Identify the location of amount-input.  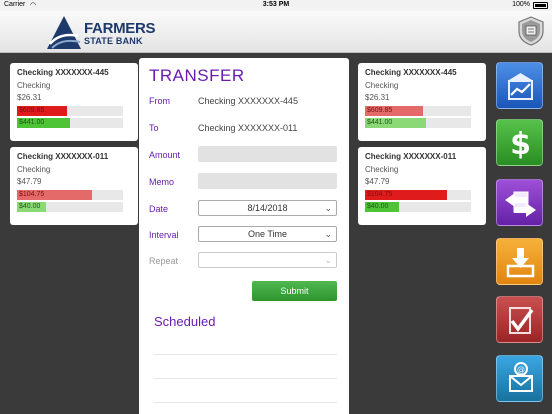
(267, 154).